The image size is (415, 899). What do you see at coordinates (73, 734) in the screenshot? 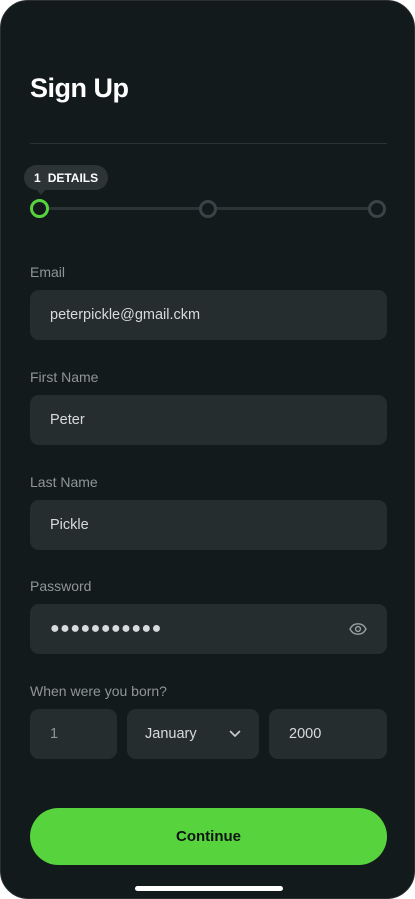
I see `birth-day-field: 1` at bounding box center [73, 734].